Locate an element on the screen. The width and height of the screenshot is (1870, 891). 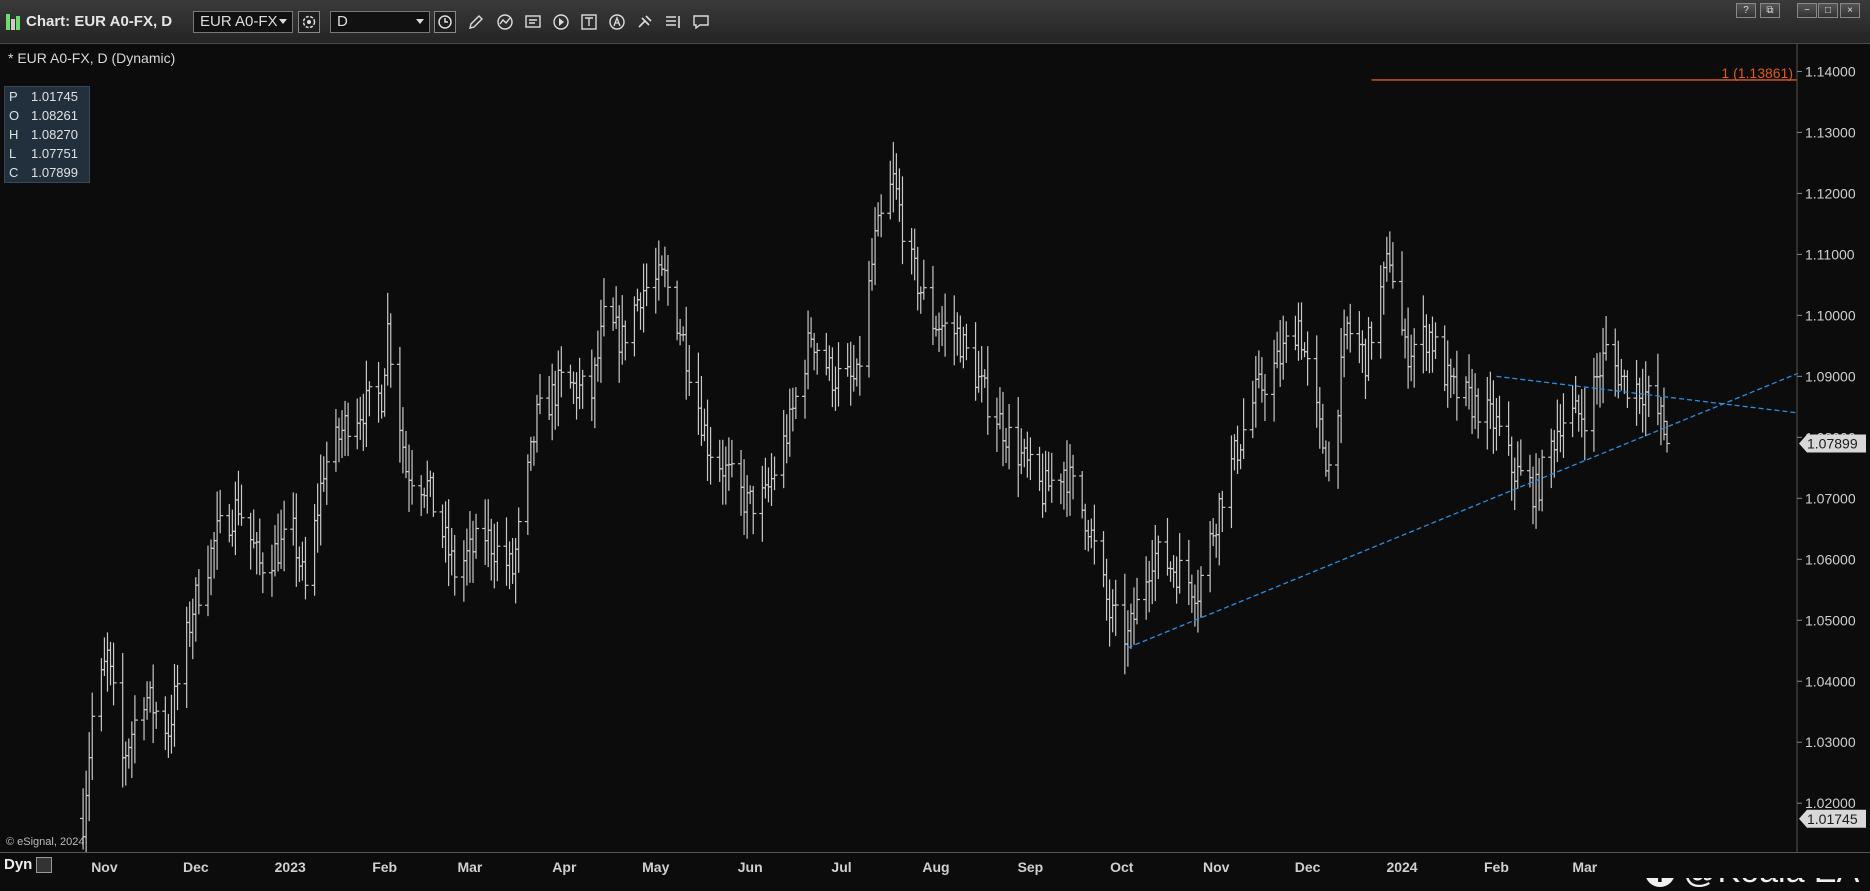
maximize-icon: □ is located at coordinates (1828, 10).